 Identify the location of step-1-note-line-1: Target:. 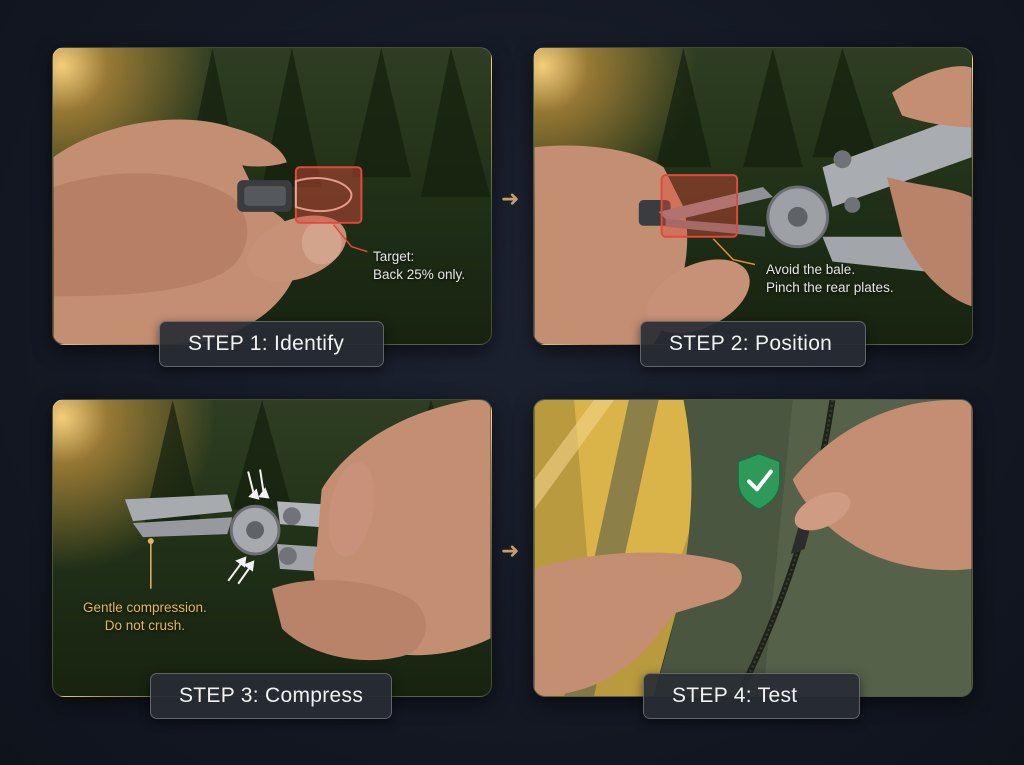
(394, 256).